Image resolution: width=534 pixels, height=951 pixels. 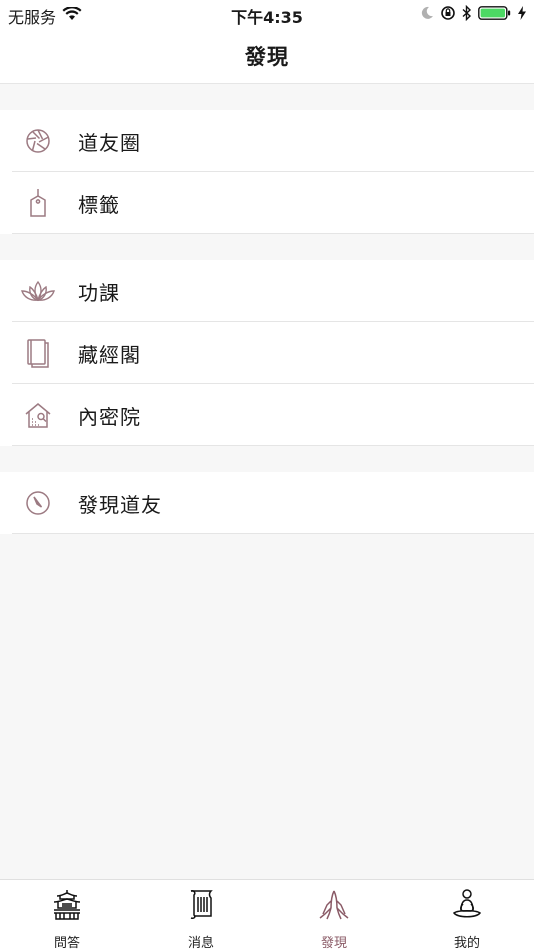 I want to click on status-bar: 无服务 下午4:35, so click(x=267, y=14).